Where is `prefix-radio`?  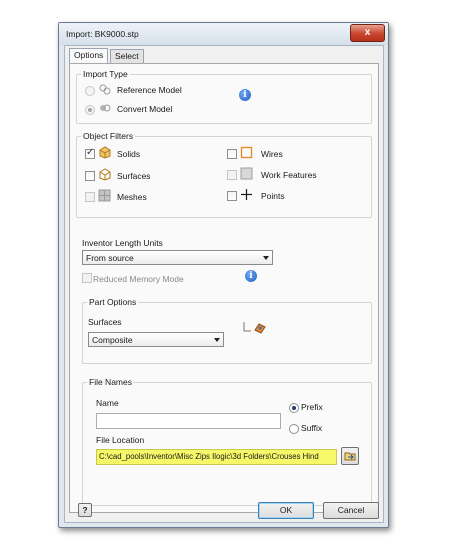 prefix-radio is located at coordinates (294, 408).